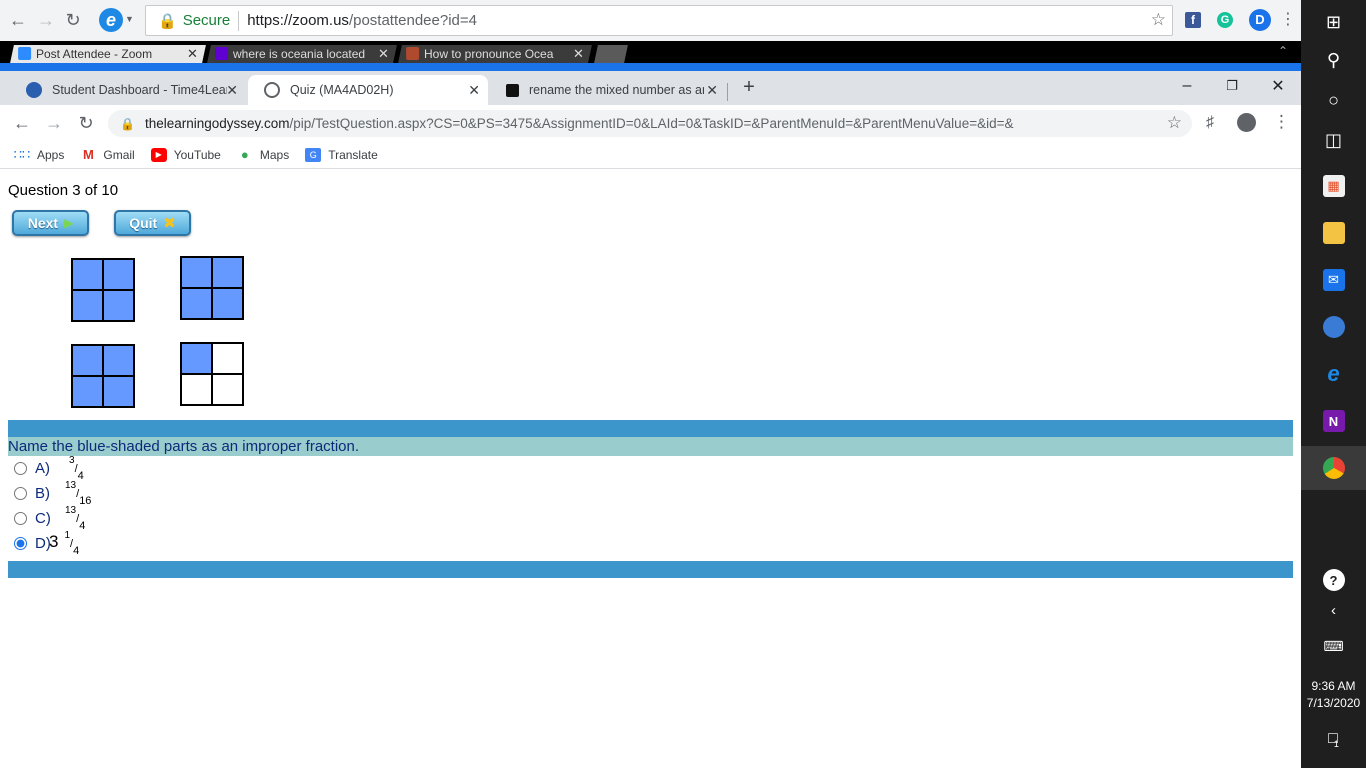 This screenshot has width=1366, height=768. I want to click on inner-tab-label: Student Dashboard - Time4Learn, so click(139, 90).